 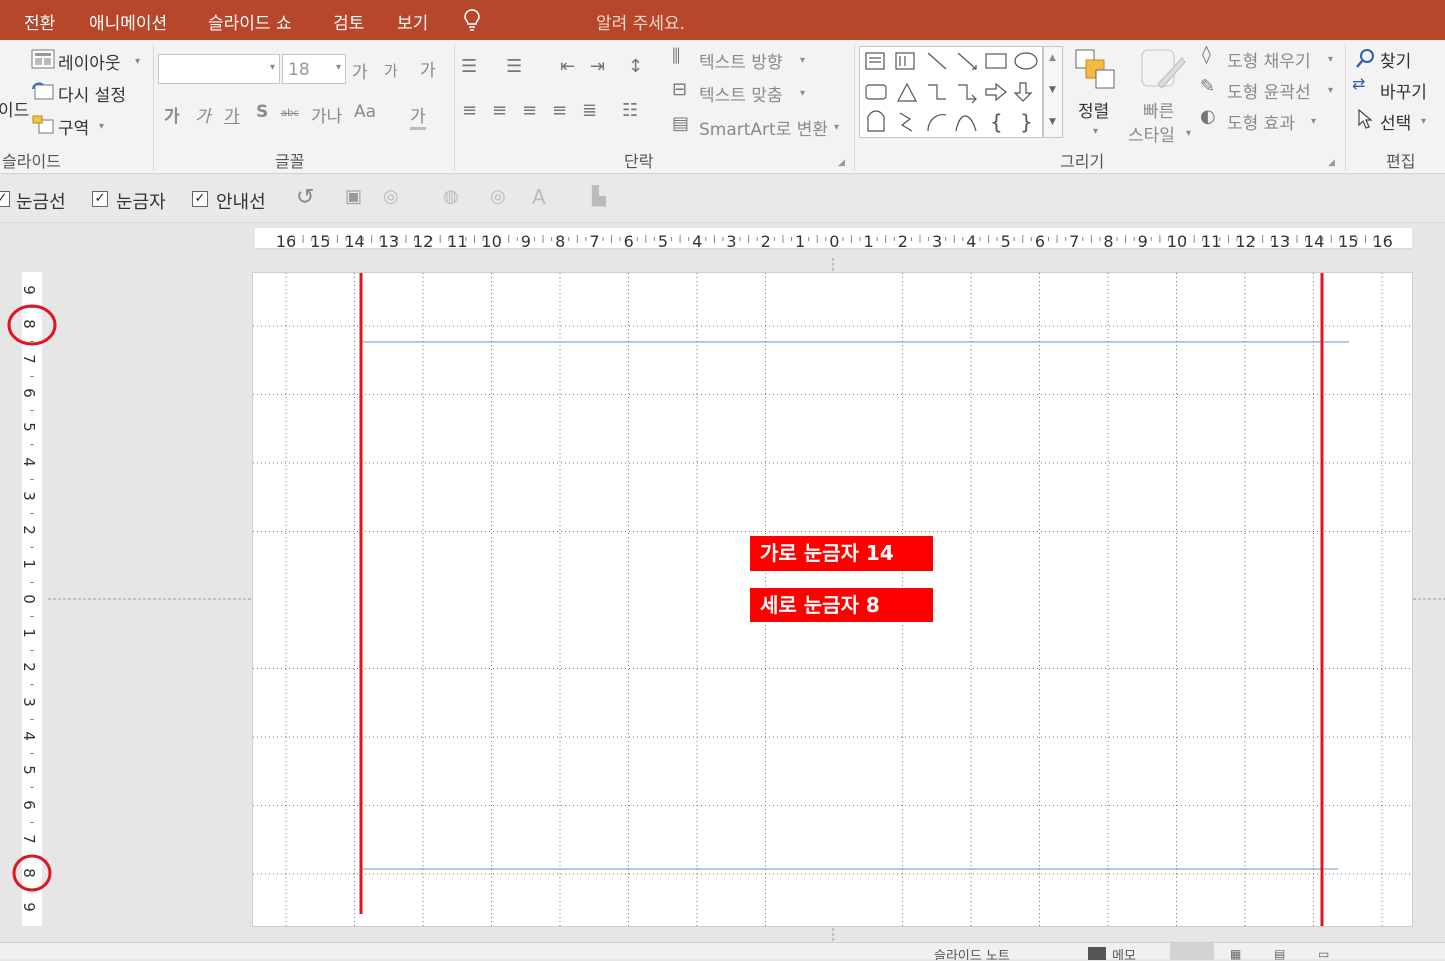 I want to click on layout-button: 레이아웃, so click(x=89, y=61).